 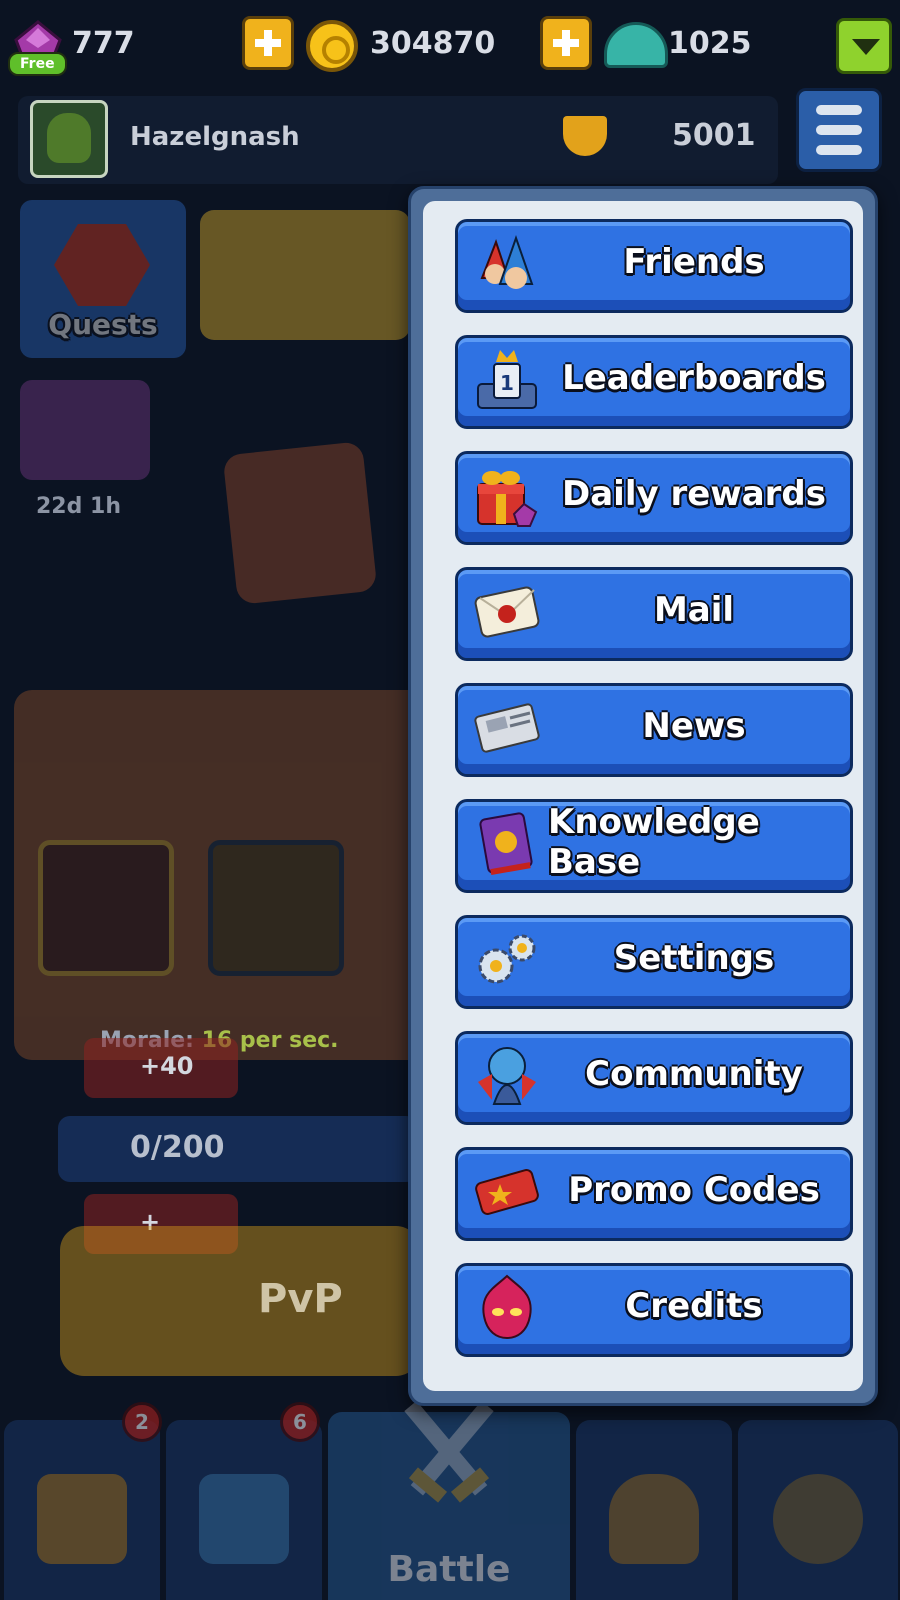 What do you see at coordinates (507, 1307) in the screenshot?
I see `flame-mask-icon` at bounding box center [507, 1307].